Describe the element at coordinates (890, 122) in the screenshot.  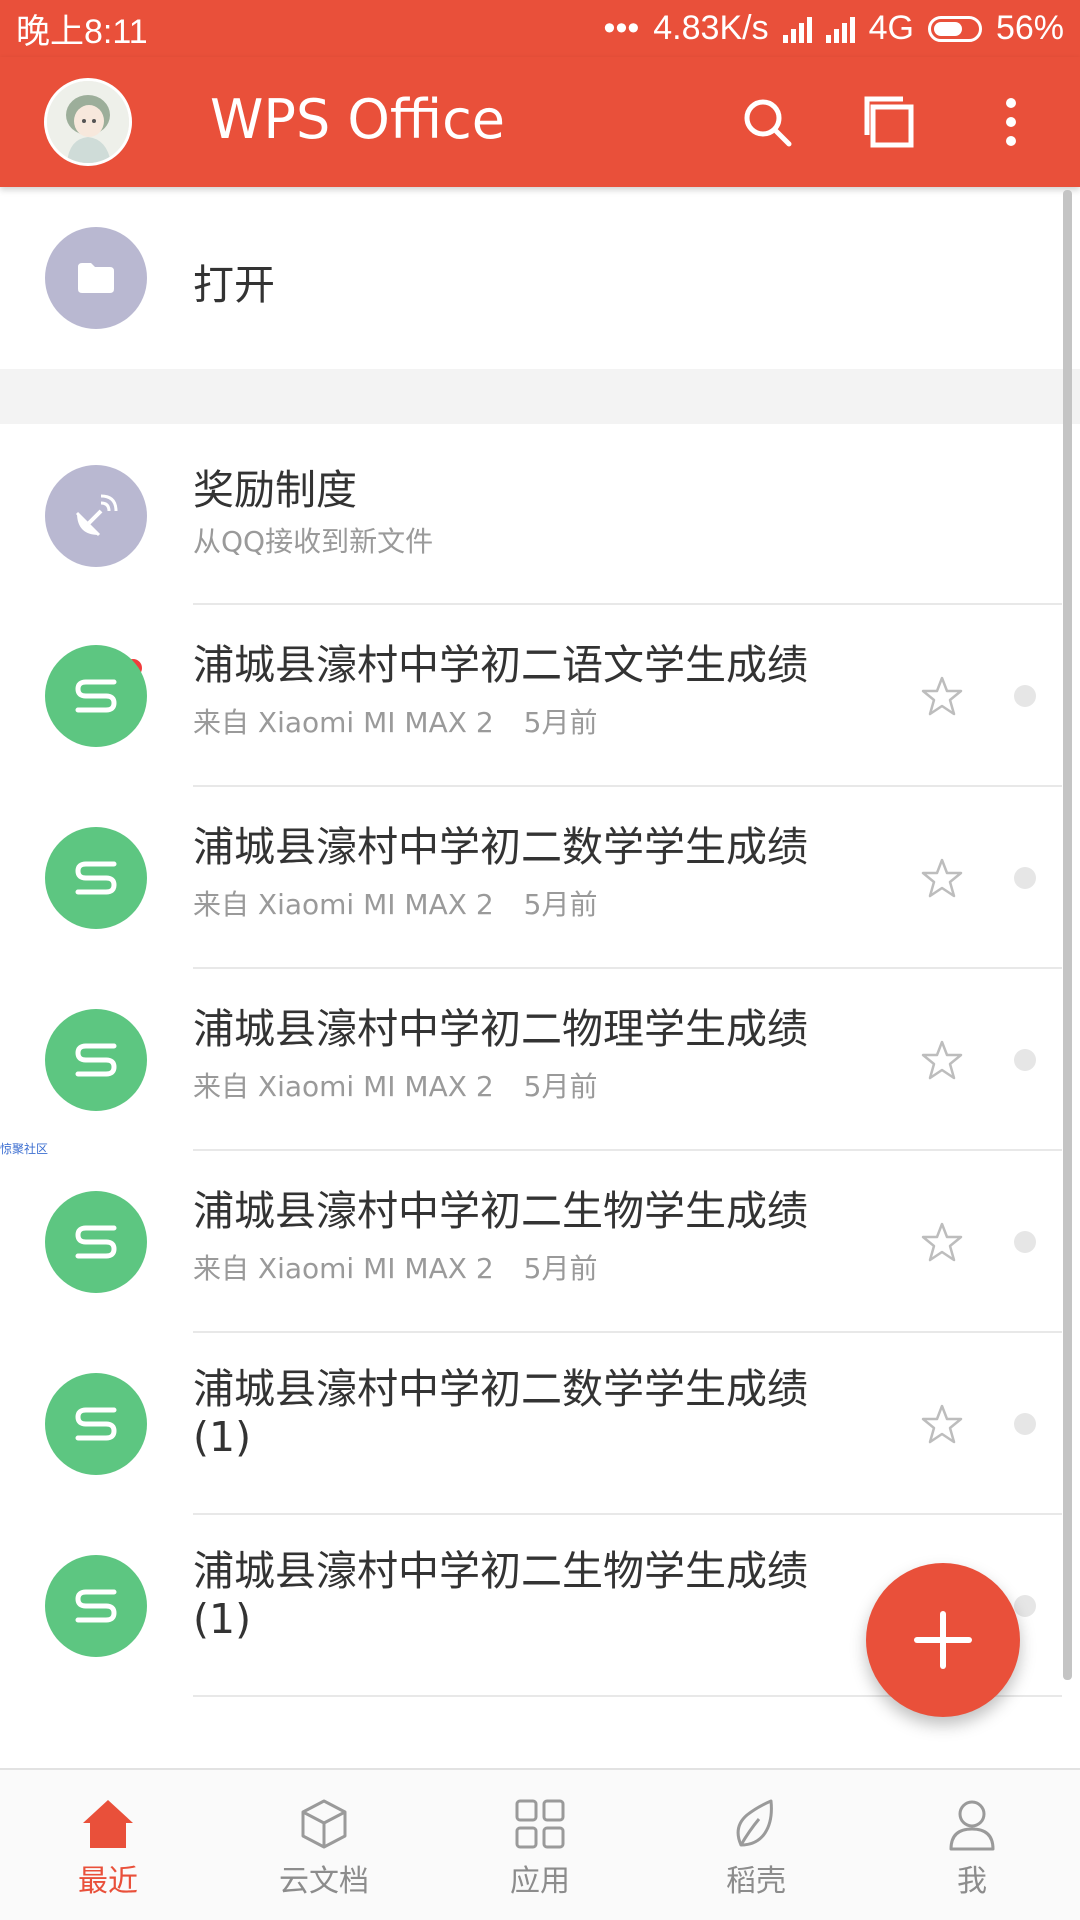
I see `multi-window-icon` at that location.